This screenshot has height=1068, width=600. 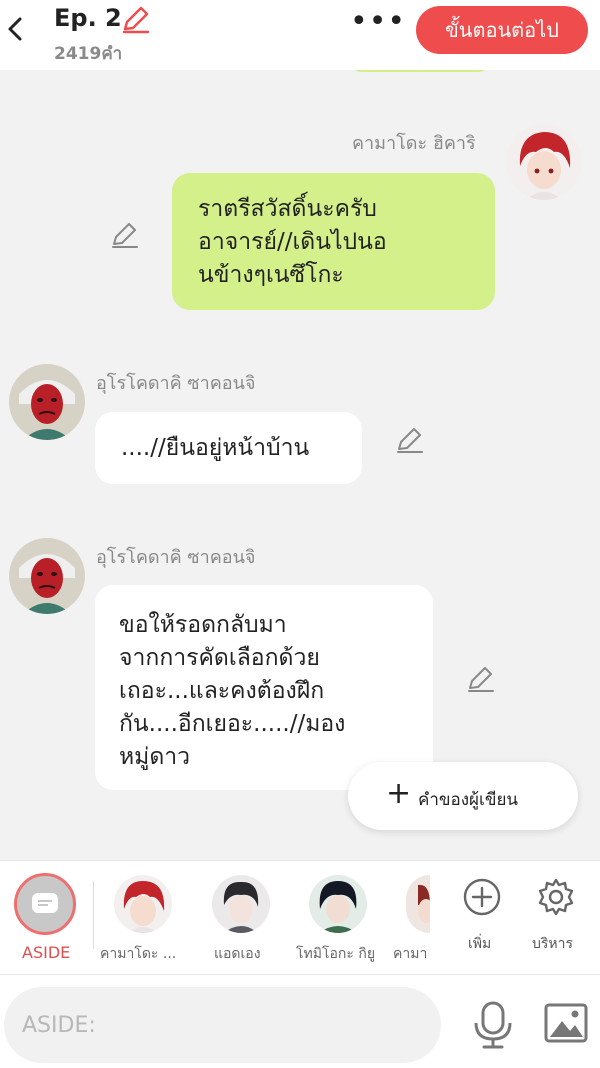 I want to click on previous-message-bubble, so click(x=420, y=71).